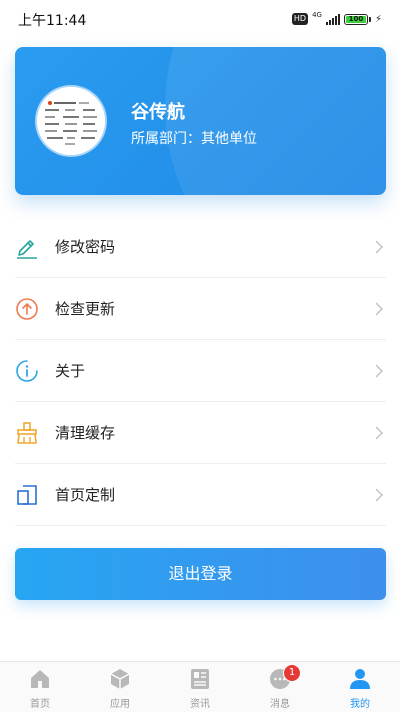 The width and height of the screenshot is (400, 712). What do you see at coordinates (120, 704) in the screenshot?
I see `tab-label: 应用` at bounding box center [120, 704].